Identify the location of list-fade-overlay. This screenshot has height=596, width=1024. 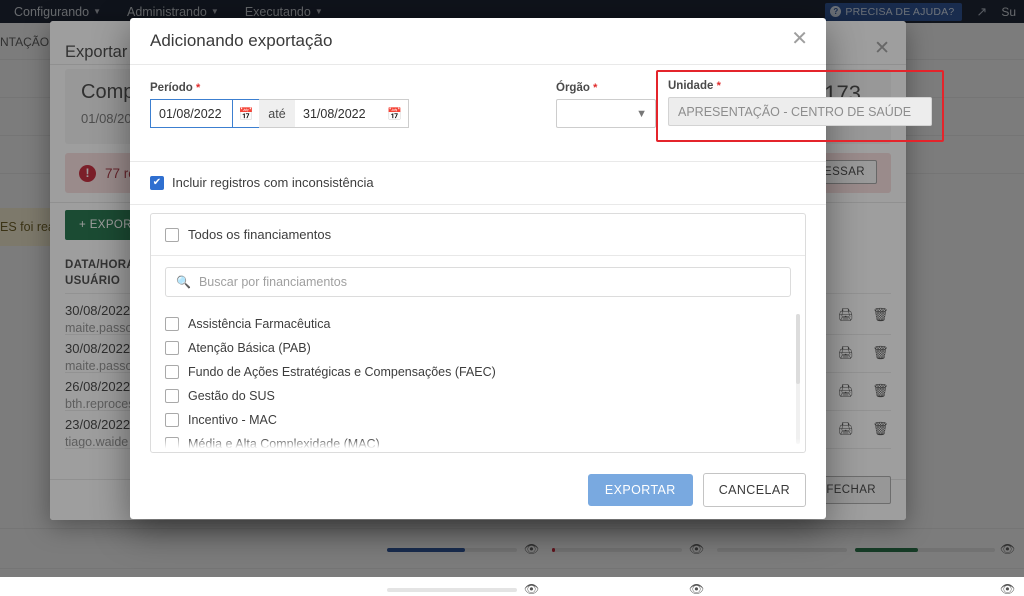
(478, 445).